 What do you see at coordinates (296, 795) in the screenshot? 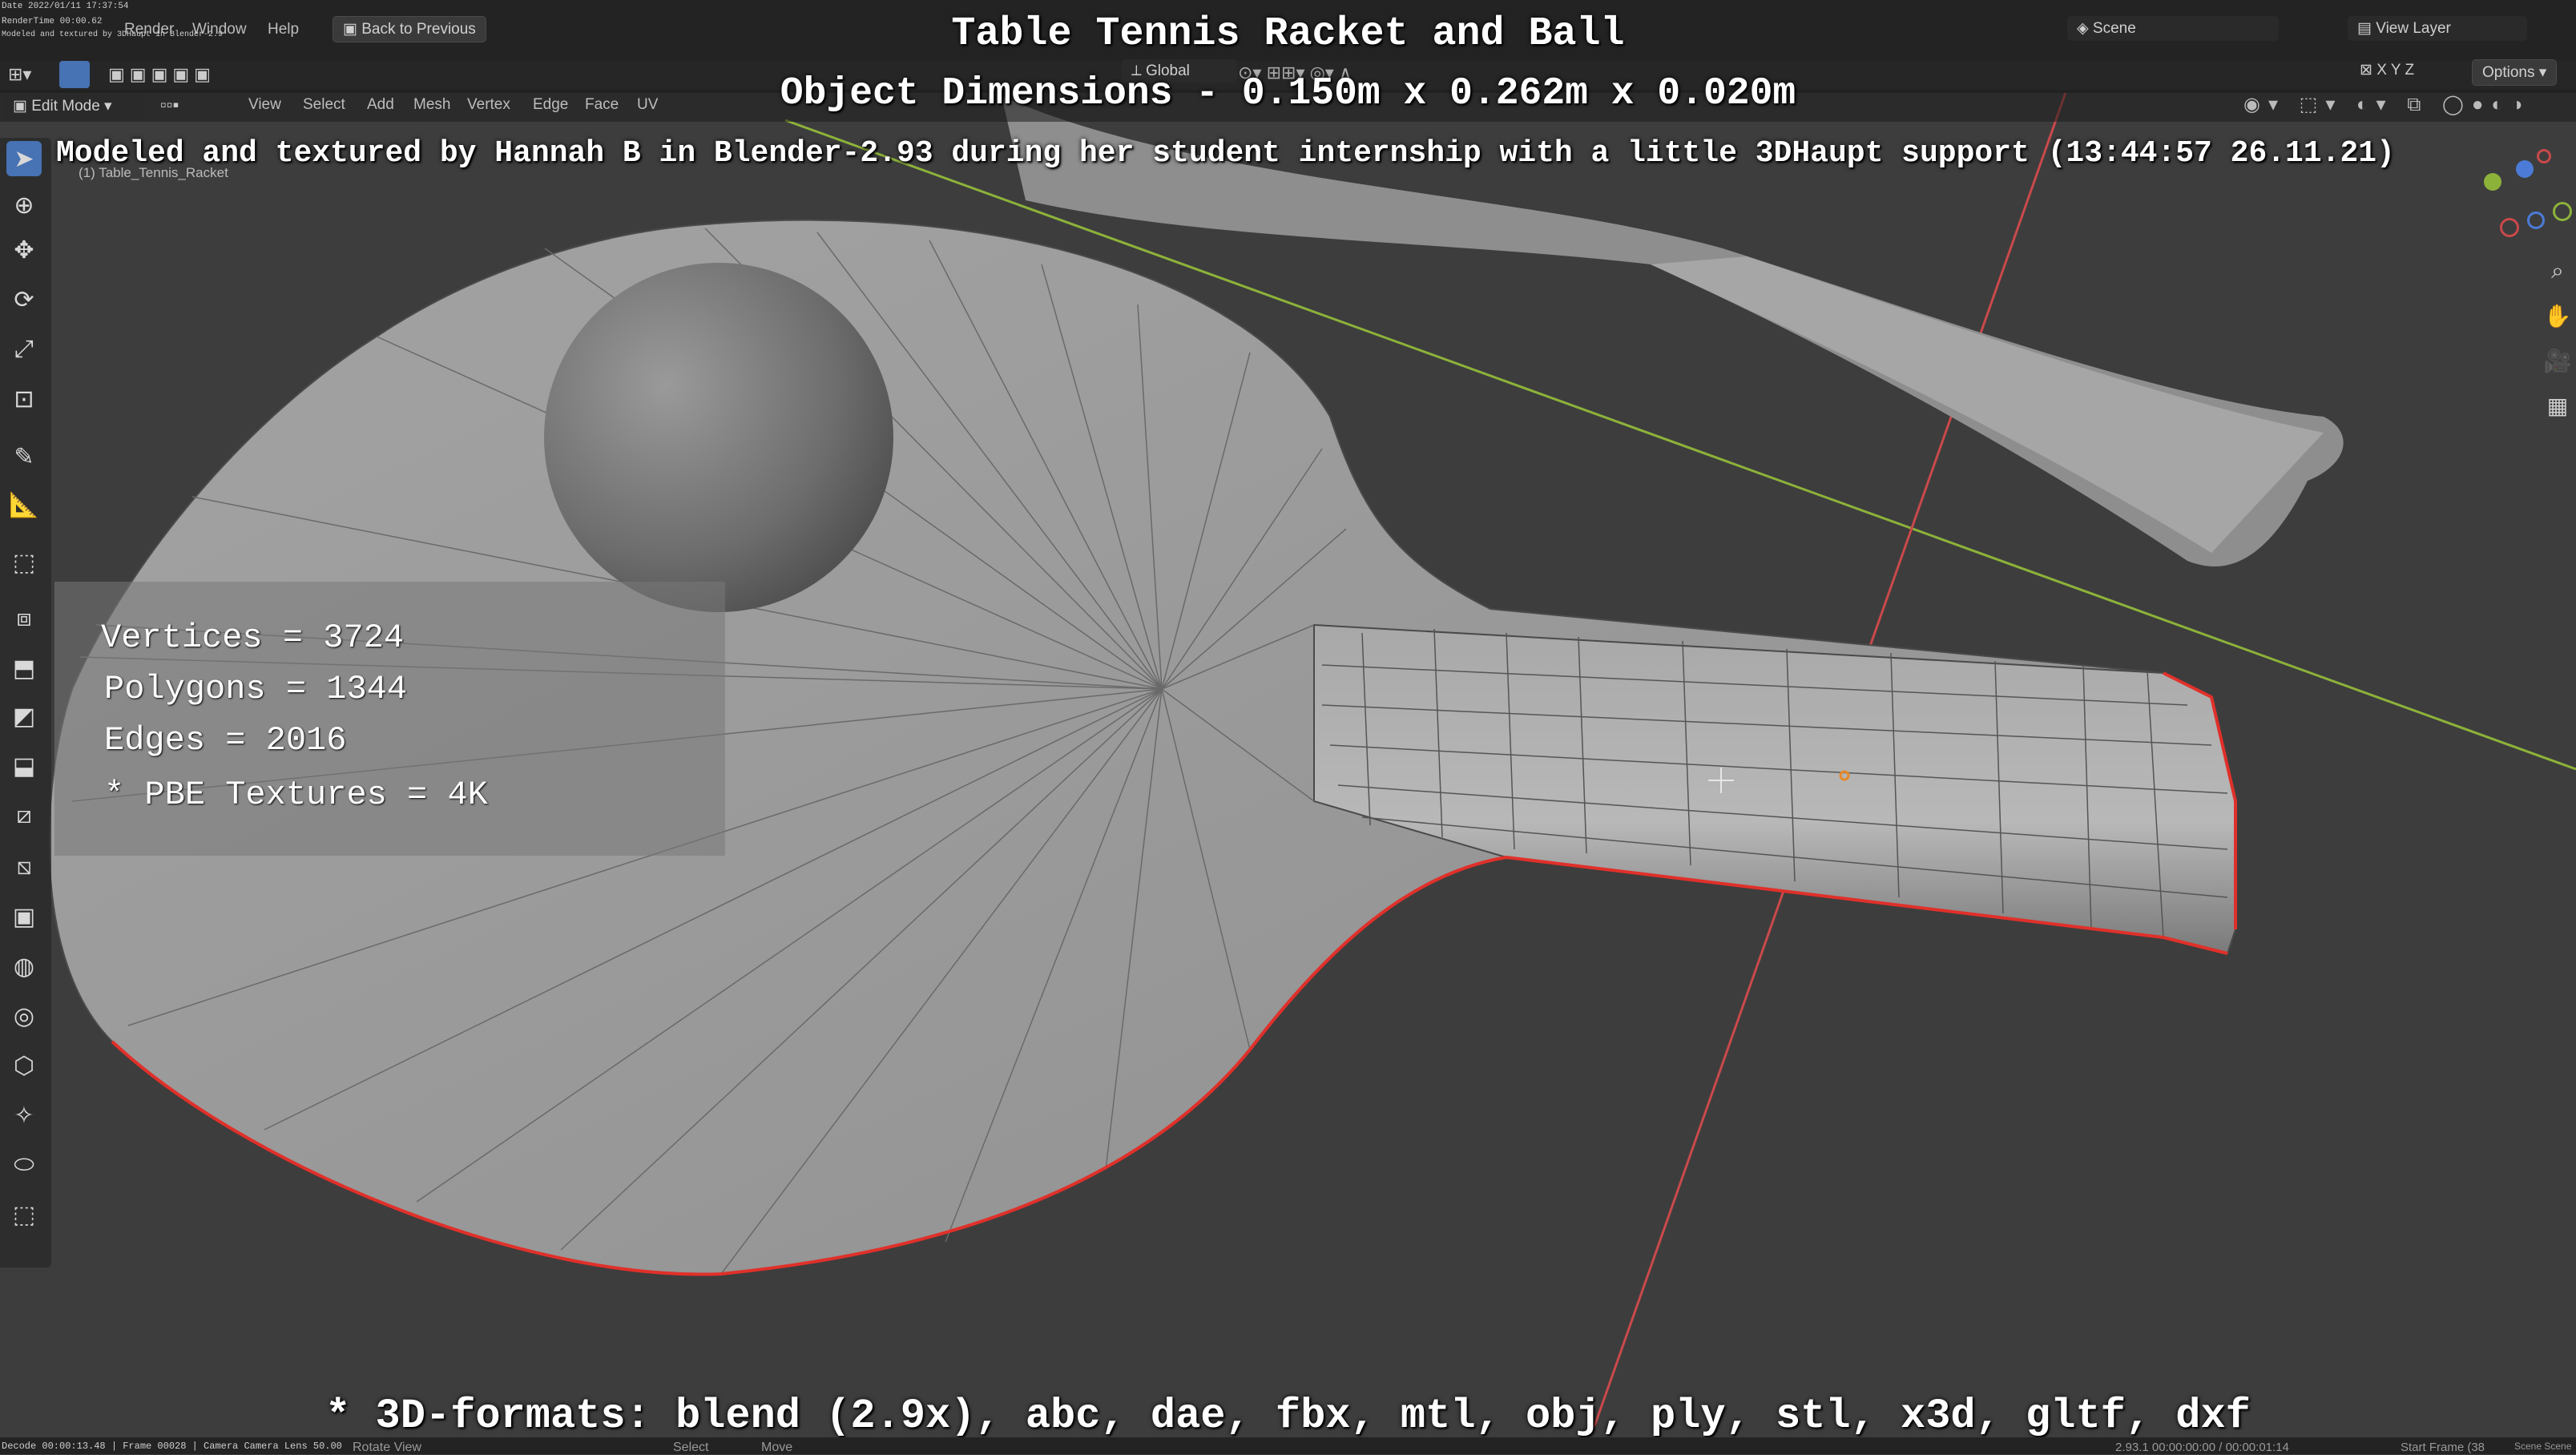
I see `textures-info: * PBE Textures = 4K` at bounding box center [296, 795].